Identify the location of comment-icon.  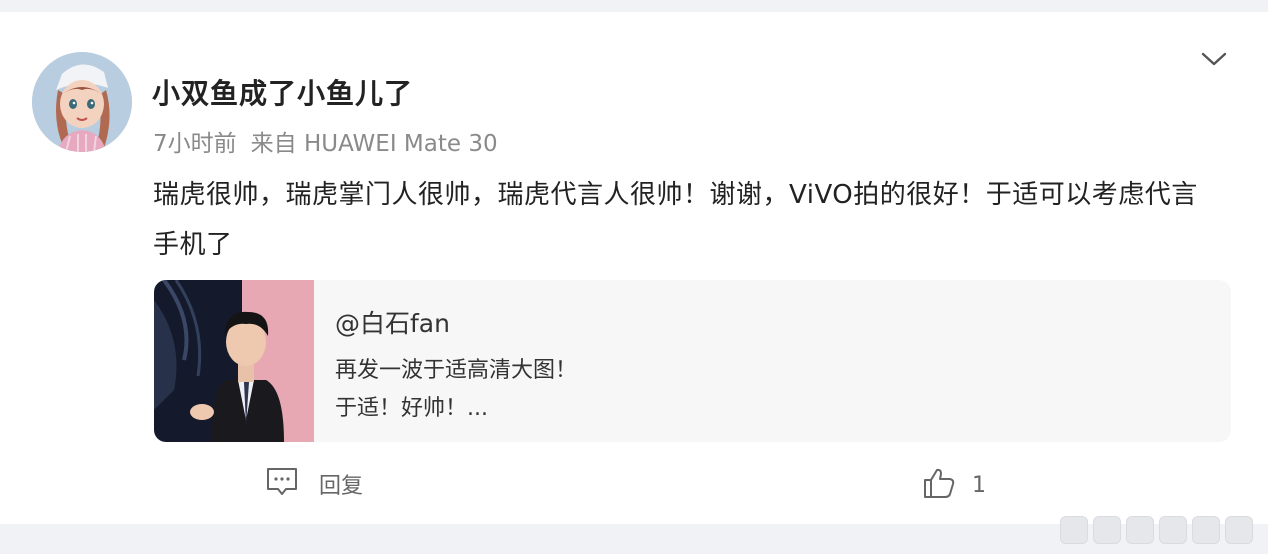
(282, 484).